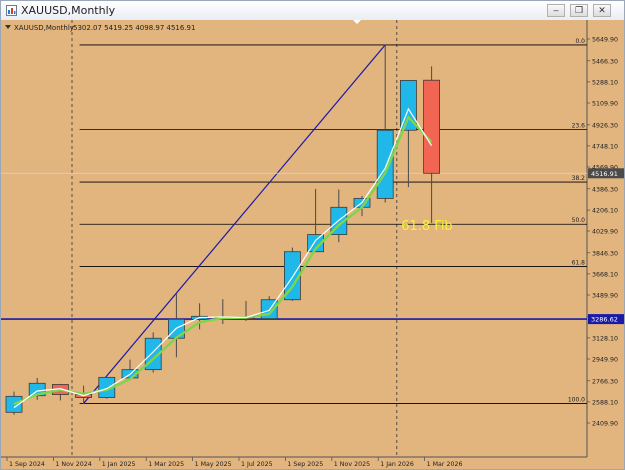  I want to click on time-tick-label: 1 Jan 2025, so click(119, 464).